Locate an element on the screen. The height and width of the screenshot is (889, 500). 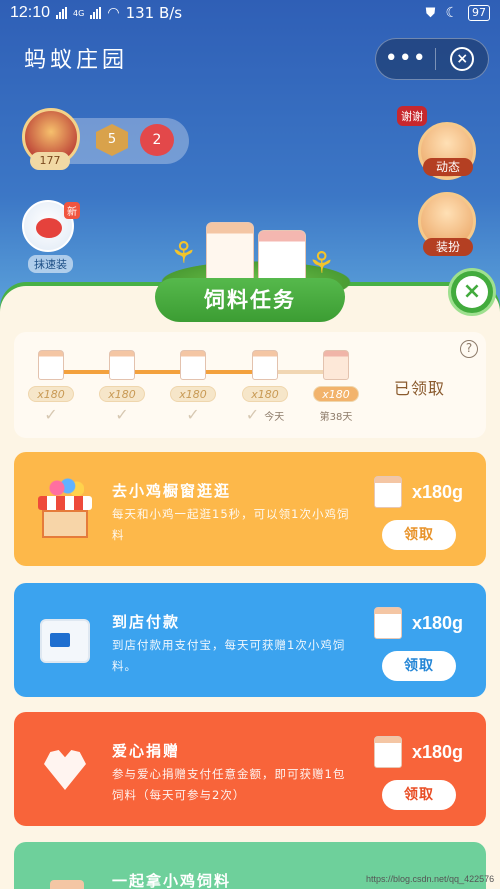
pos-terminal-icon is located at coordinates (65, 640).